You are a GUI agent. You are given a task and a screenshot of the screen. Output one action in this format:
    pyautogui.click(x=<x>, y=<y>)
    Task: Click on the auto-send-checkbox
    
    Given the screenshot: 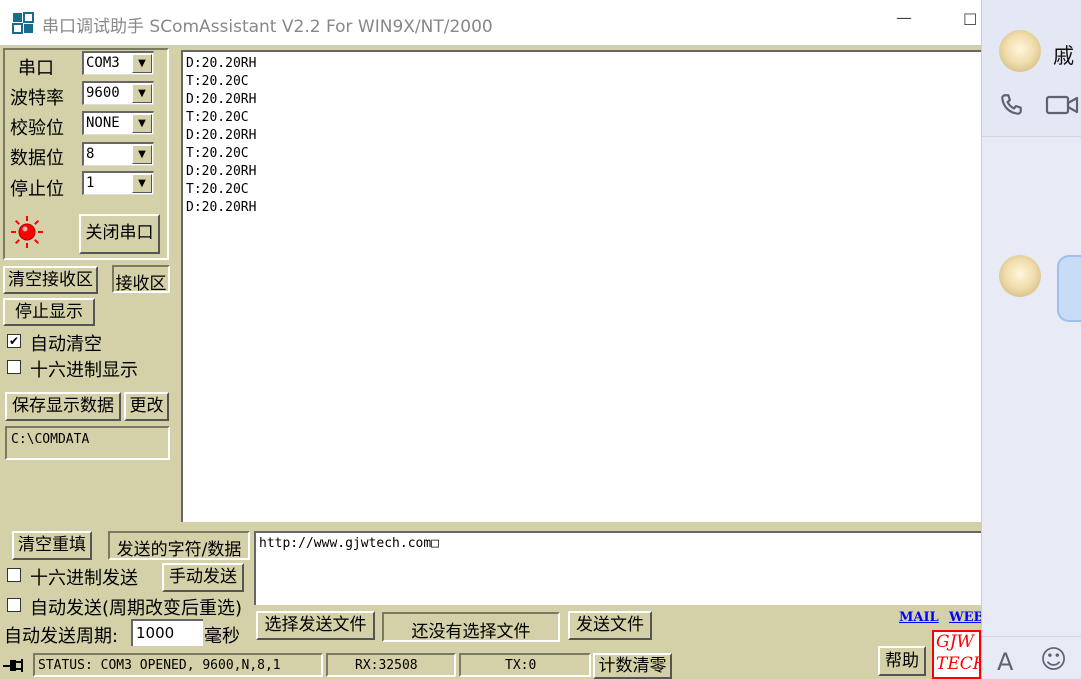 What is the action you would take?
    pyautogui.click(x=14, y=605)
    